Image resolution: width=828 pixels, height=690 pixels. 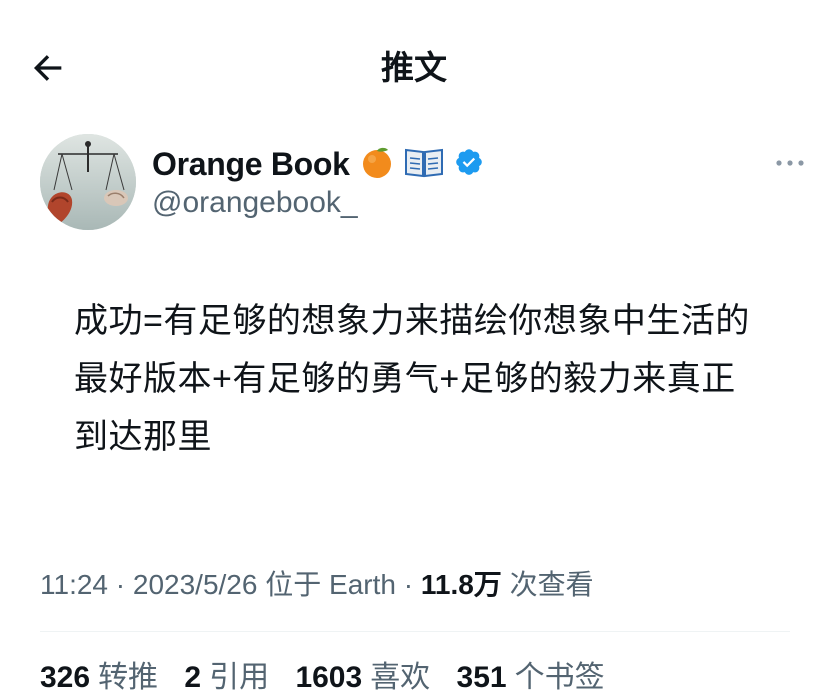 I want to click on avatar-image, so click(x=88, y=182).